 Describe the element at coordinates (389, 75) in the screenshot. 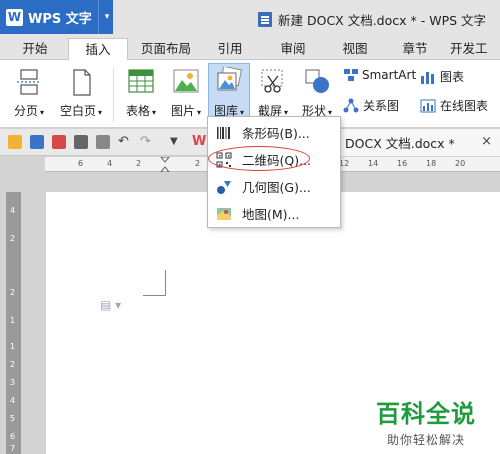

I see `smartart-label: SmartArt` at that location.